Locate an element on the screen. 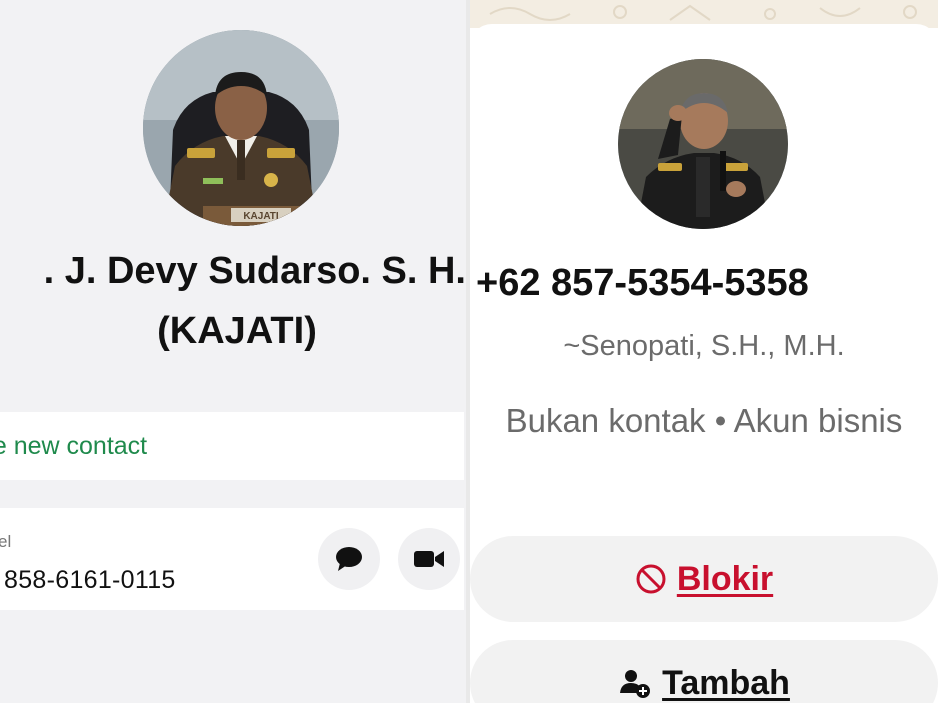  add-contact-button: Tambah is located at coordinates (704, 671).